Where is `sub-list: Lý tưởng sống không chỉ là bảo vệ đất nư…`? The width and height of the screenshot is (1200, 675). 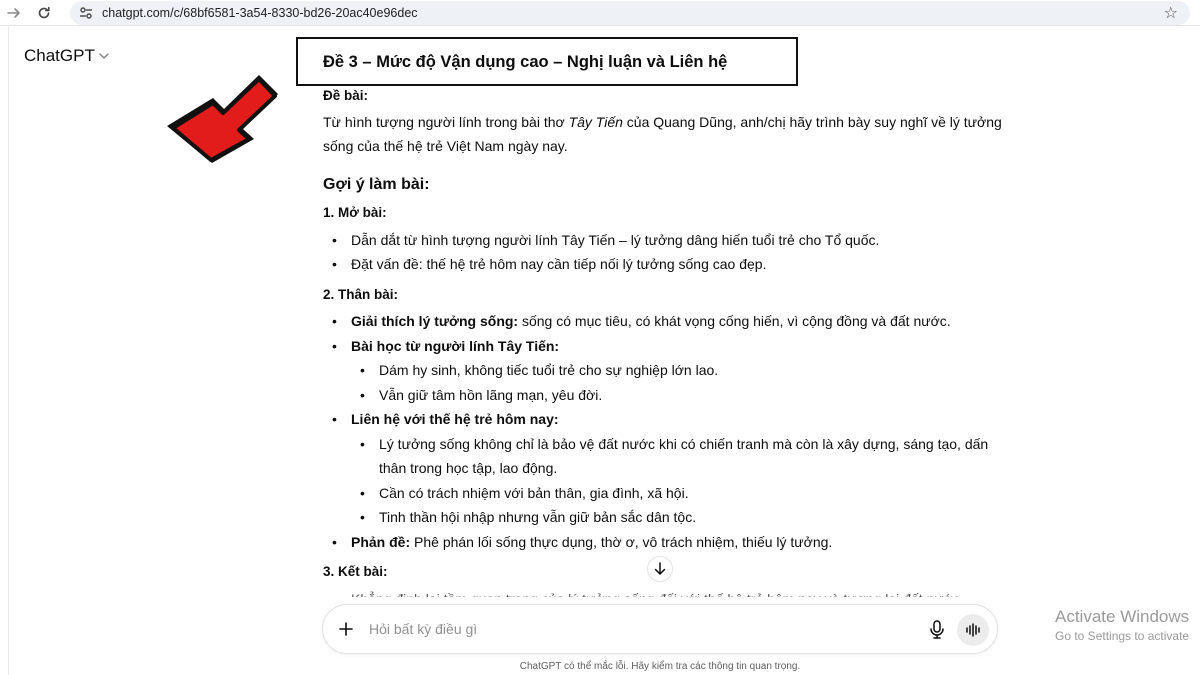
sub-list: Lý tưởng sống không chỉ là bảo vệ đất nư… is located at coordinates (663, 481).